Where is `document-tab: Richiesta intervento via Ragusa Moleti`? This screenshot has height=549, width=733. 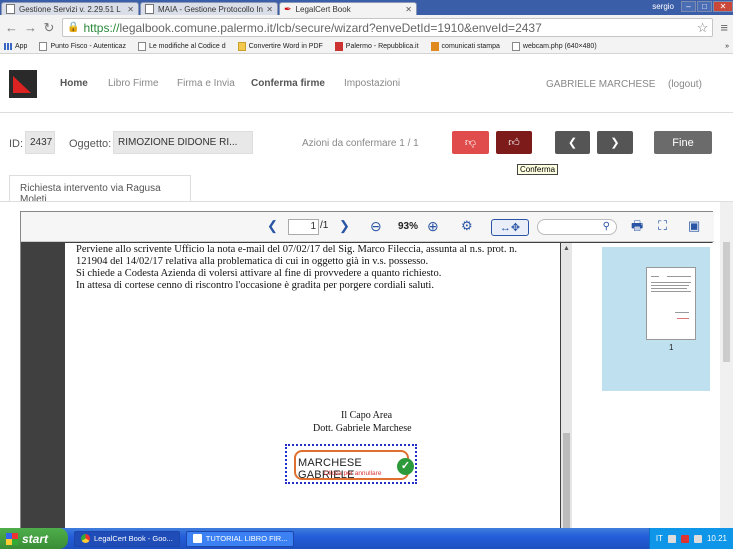 document-tab: Richiesta intervento via Ragusa Moleti is located at coordinates (100, 190).